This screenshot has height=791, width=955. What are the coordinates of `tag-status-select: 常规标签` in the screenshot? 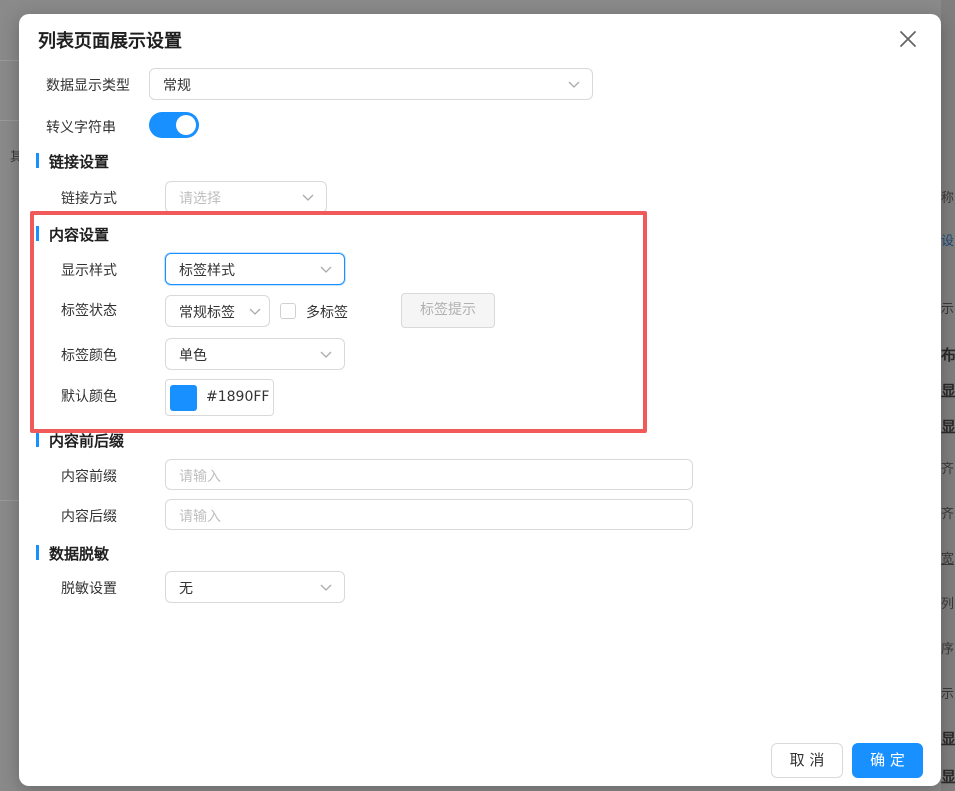 It's located at (217, 311).